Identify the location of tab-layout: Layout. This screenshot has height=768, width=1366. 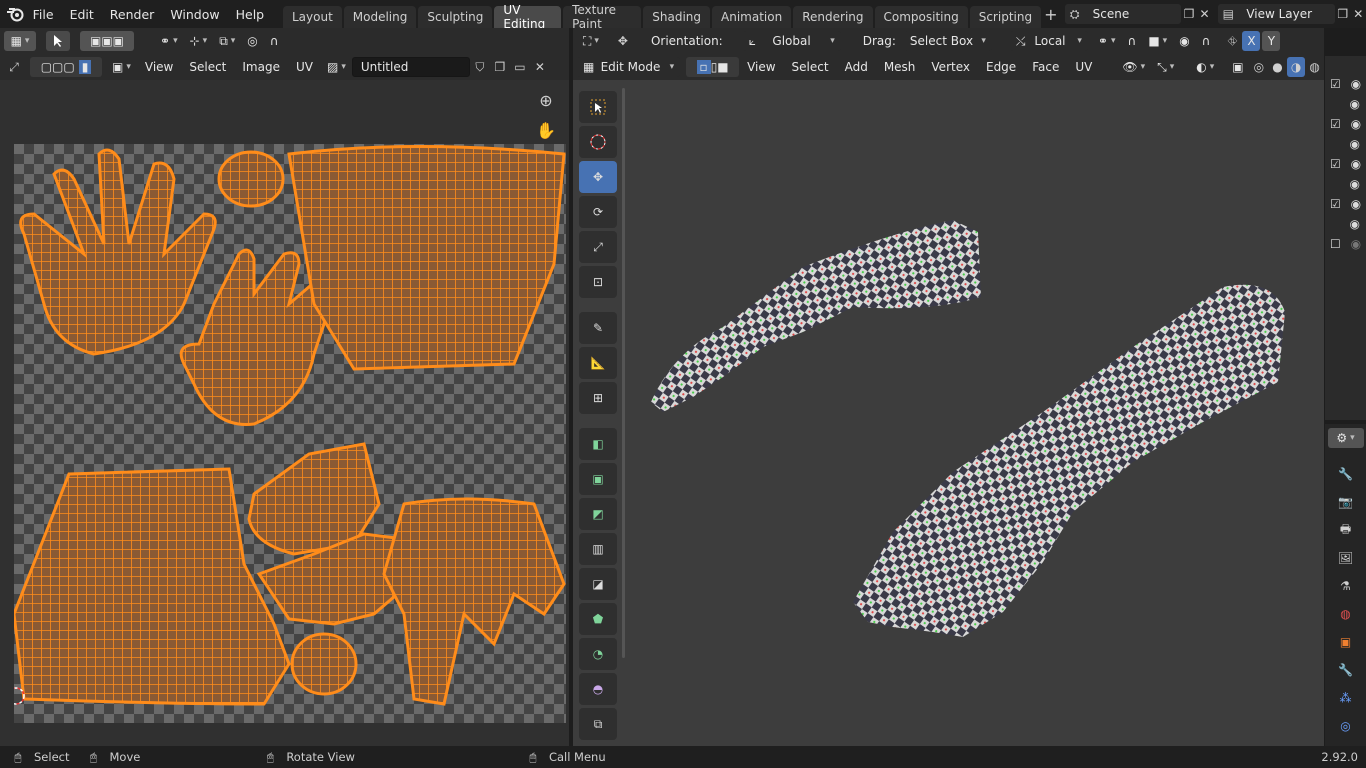
(312, 17).